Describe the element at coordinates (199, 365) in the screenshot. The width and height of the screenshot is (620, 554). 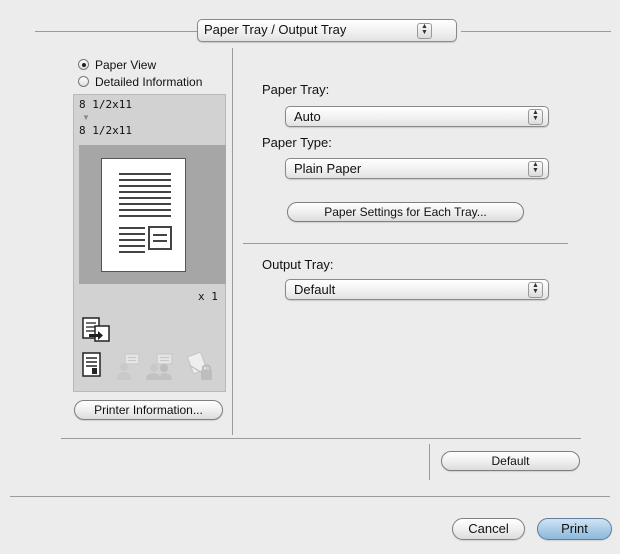
I see `secure-print-icon` at that location.